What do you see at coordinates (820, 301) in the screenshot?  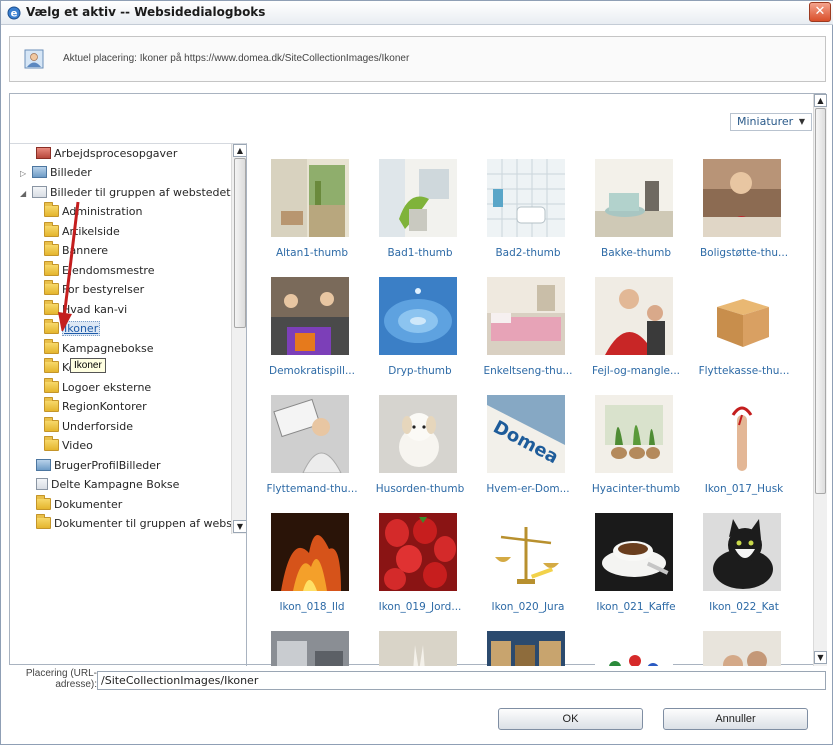 I see `grid-scroll-thumb` at bounding box center [820, 301].